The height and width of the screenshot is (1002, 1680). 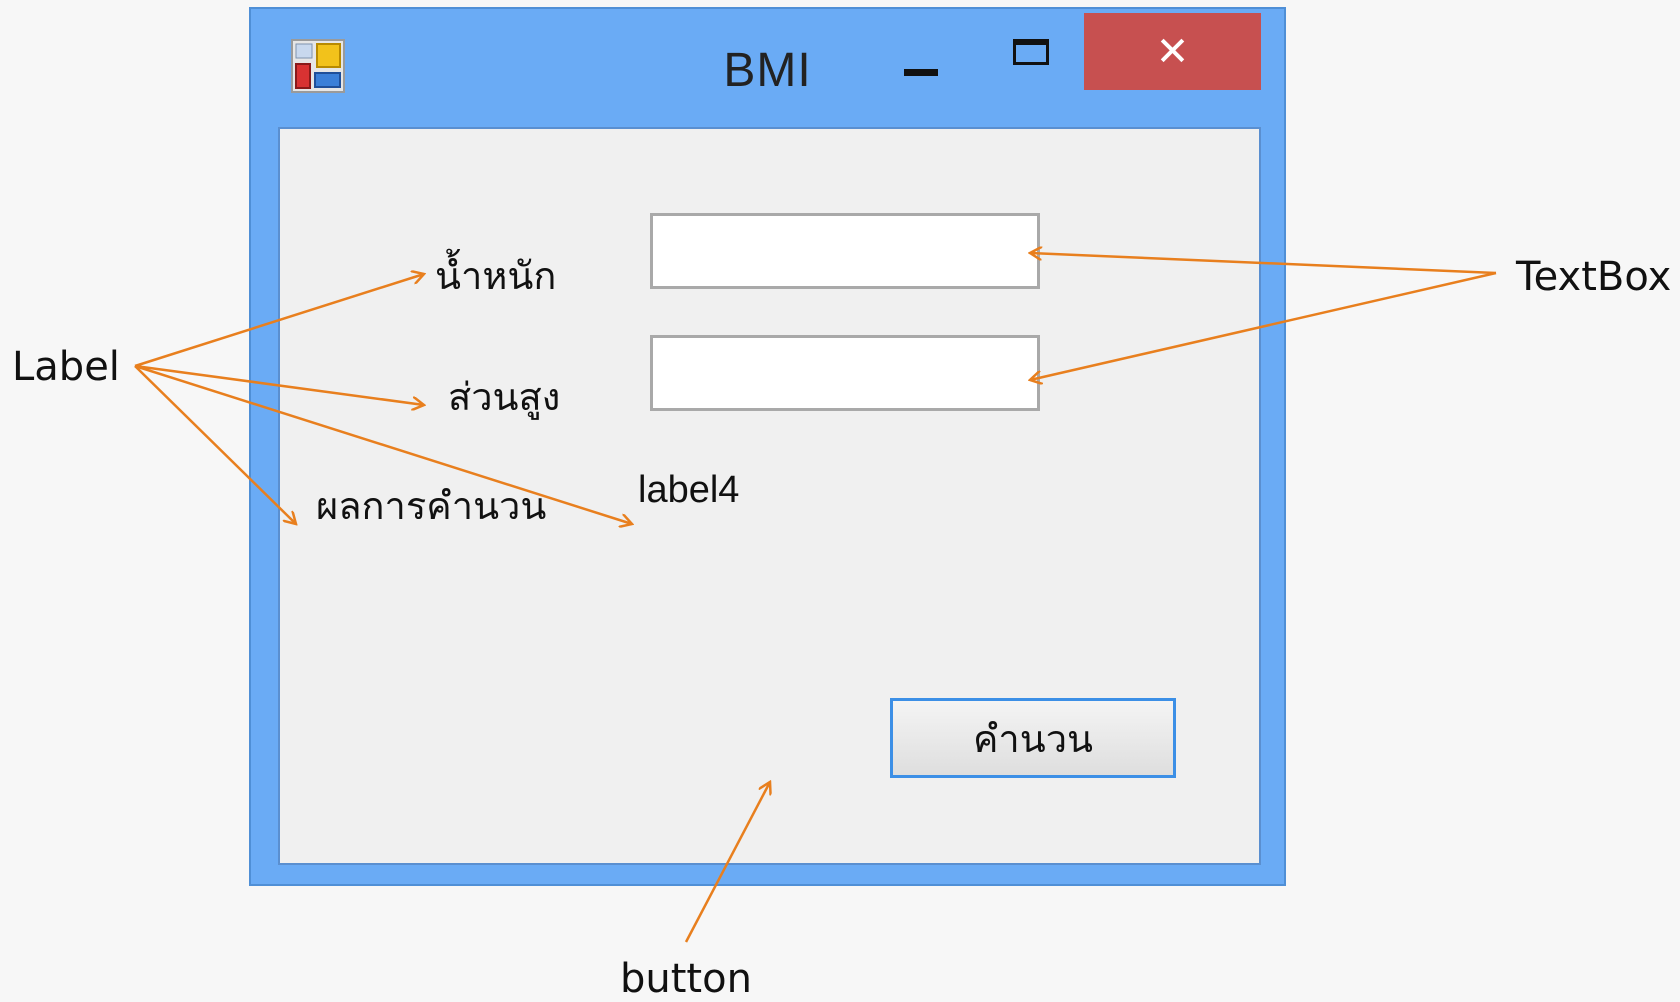 I want to click on arrow-button-to-calculate, so click(x=727, y=862).